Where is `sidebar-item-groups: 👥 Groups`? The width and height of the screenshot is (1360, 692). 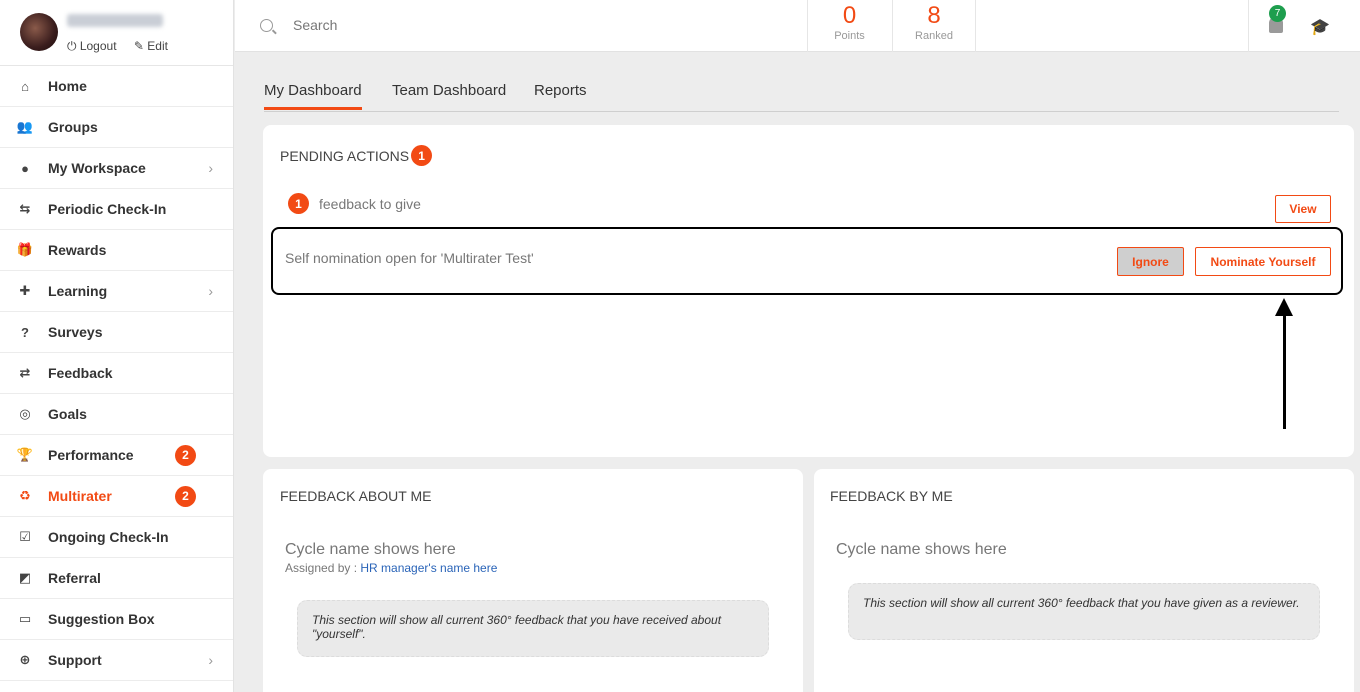 sidebar-item-groups: 👥 Groups is located at coordinates (116, 127).